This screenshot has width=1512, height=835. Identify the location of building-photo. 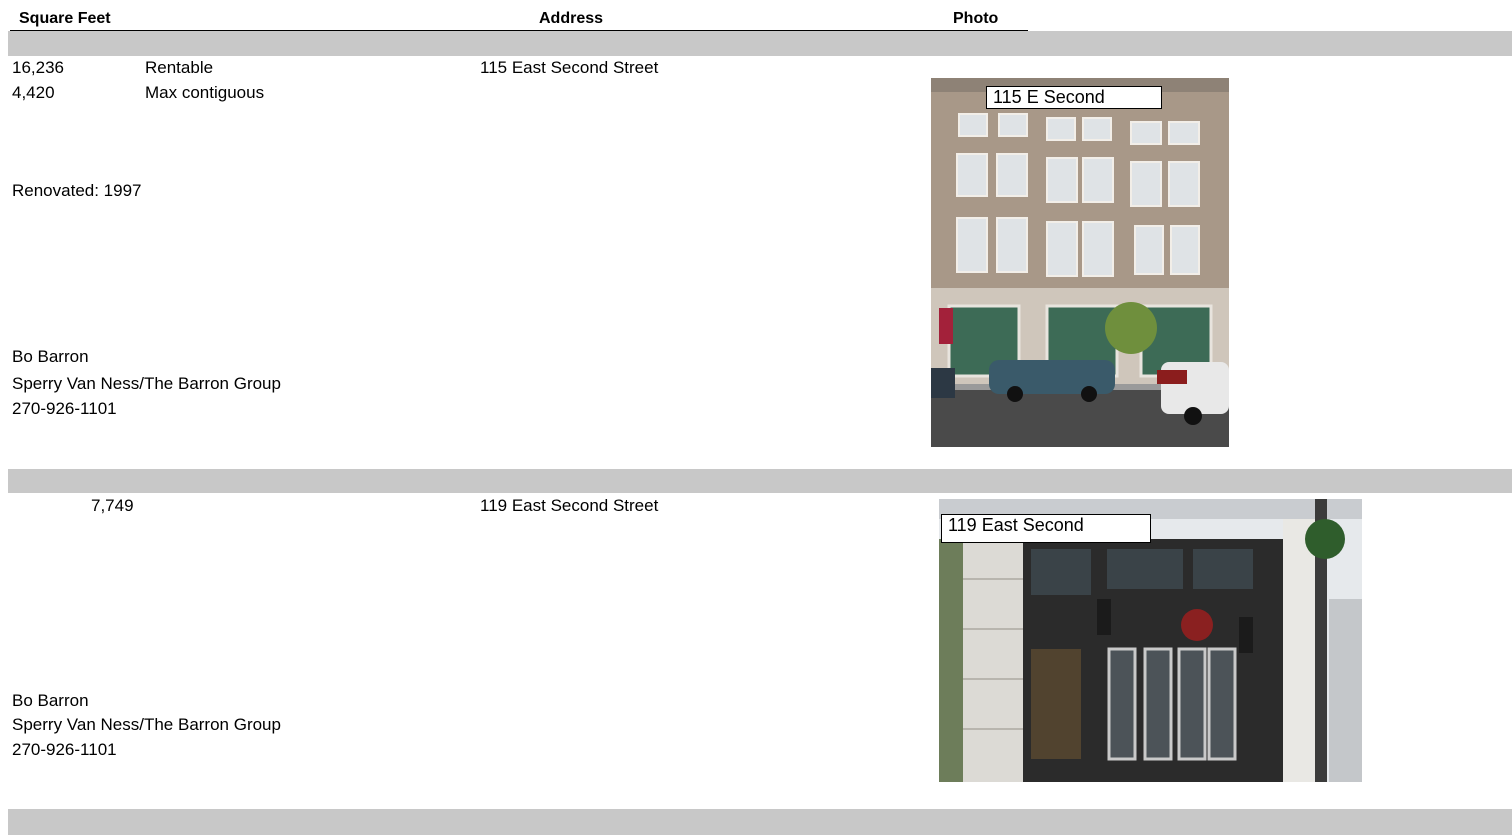
(1080, 262).